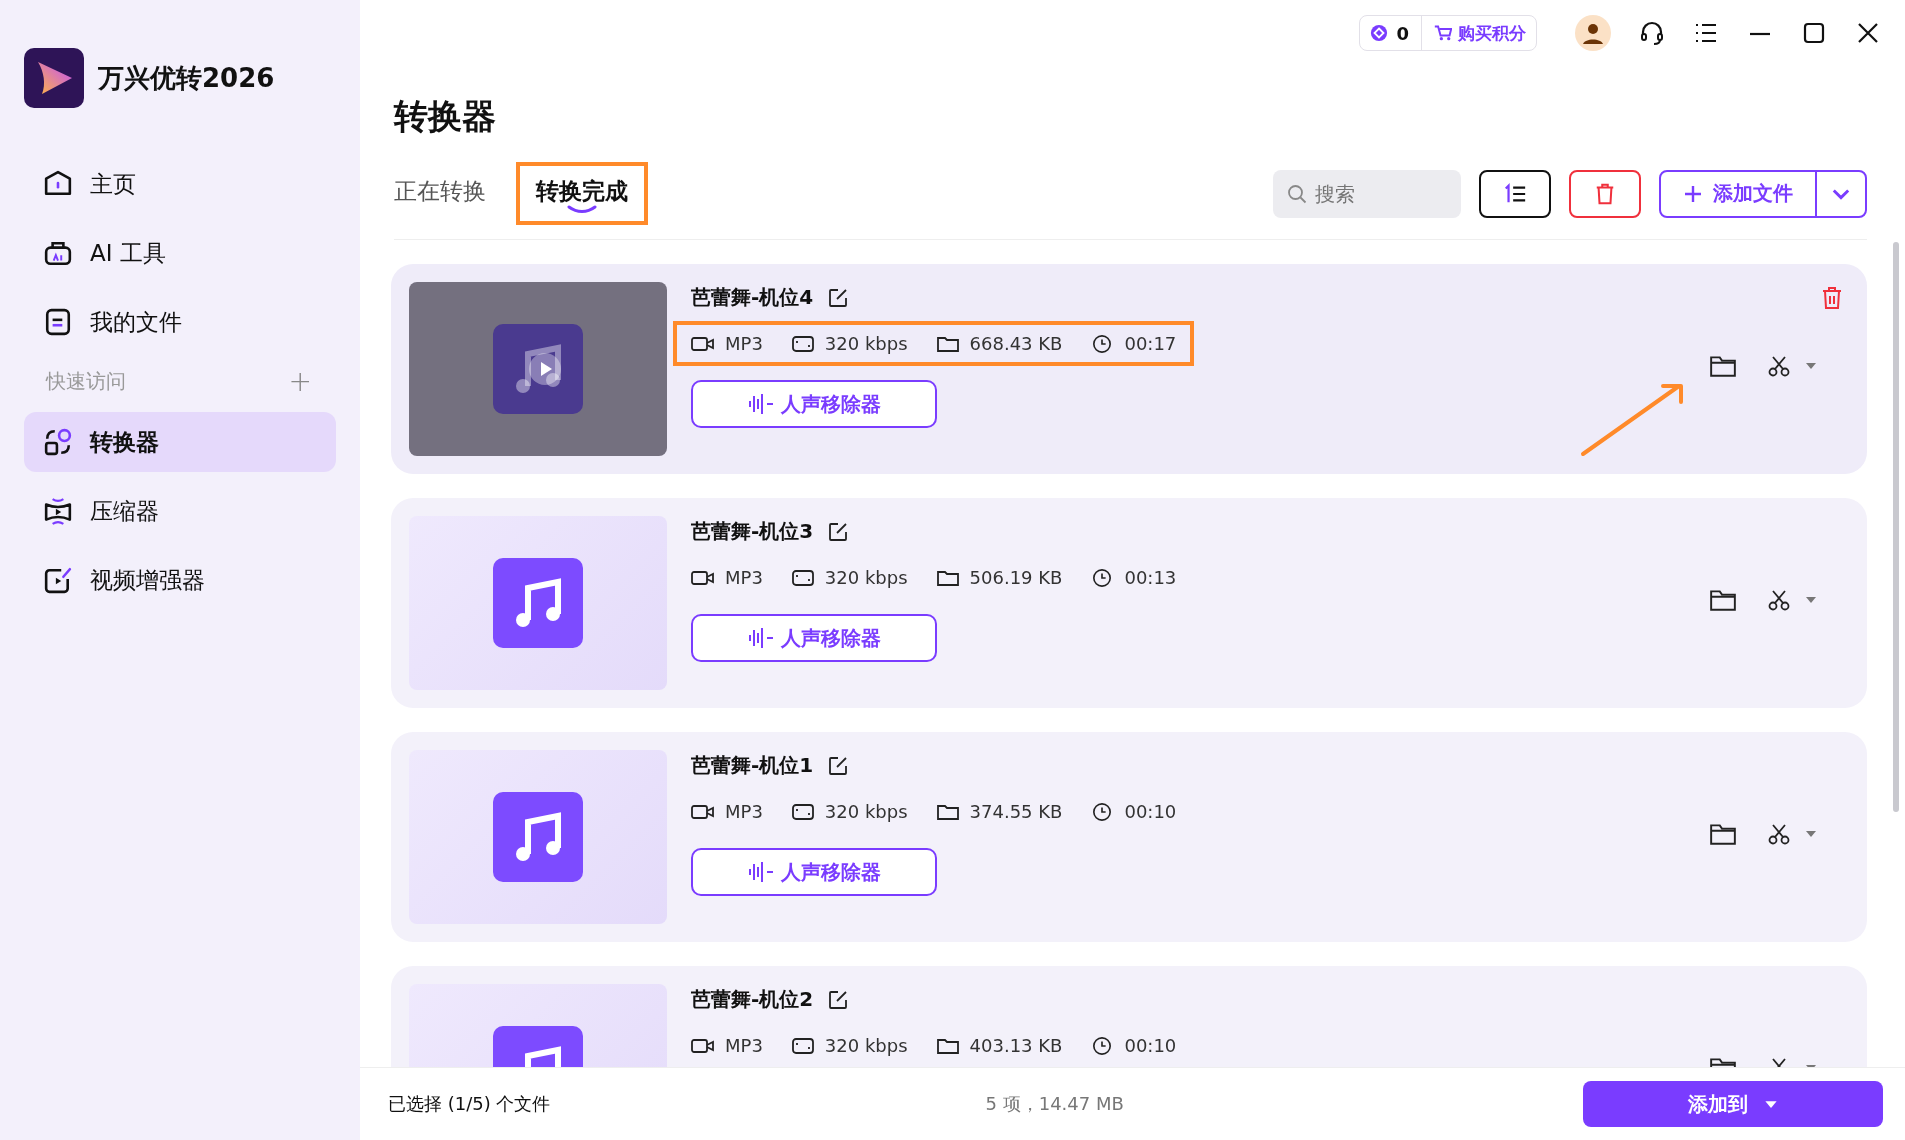  What do you see at coordinates (1896, 527) in the screenshot?
I see `scrollbar` at bounding box center [1896, 527].